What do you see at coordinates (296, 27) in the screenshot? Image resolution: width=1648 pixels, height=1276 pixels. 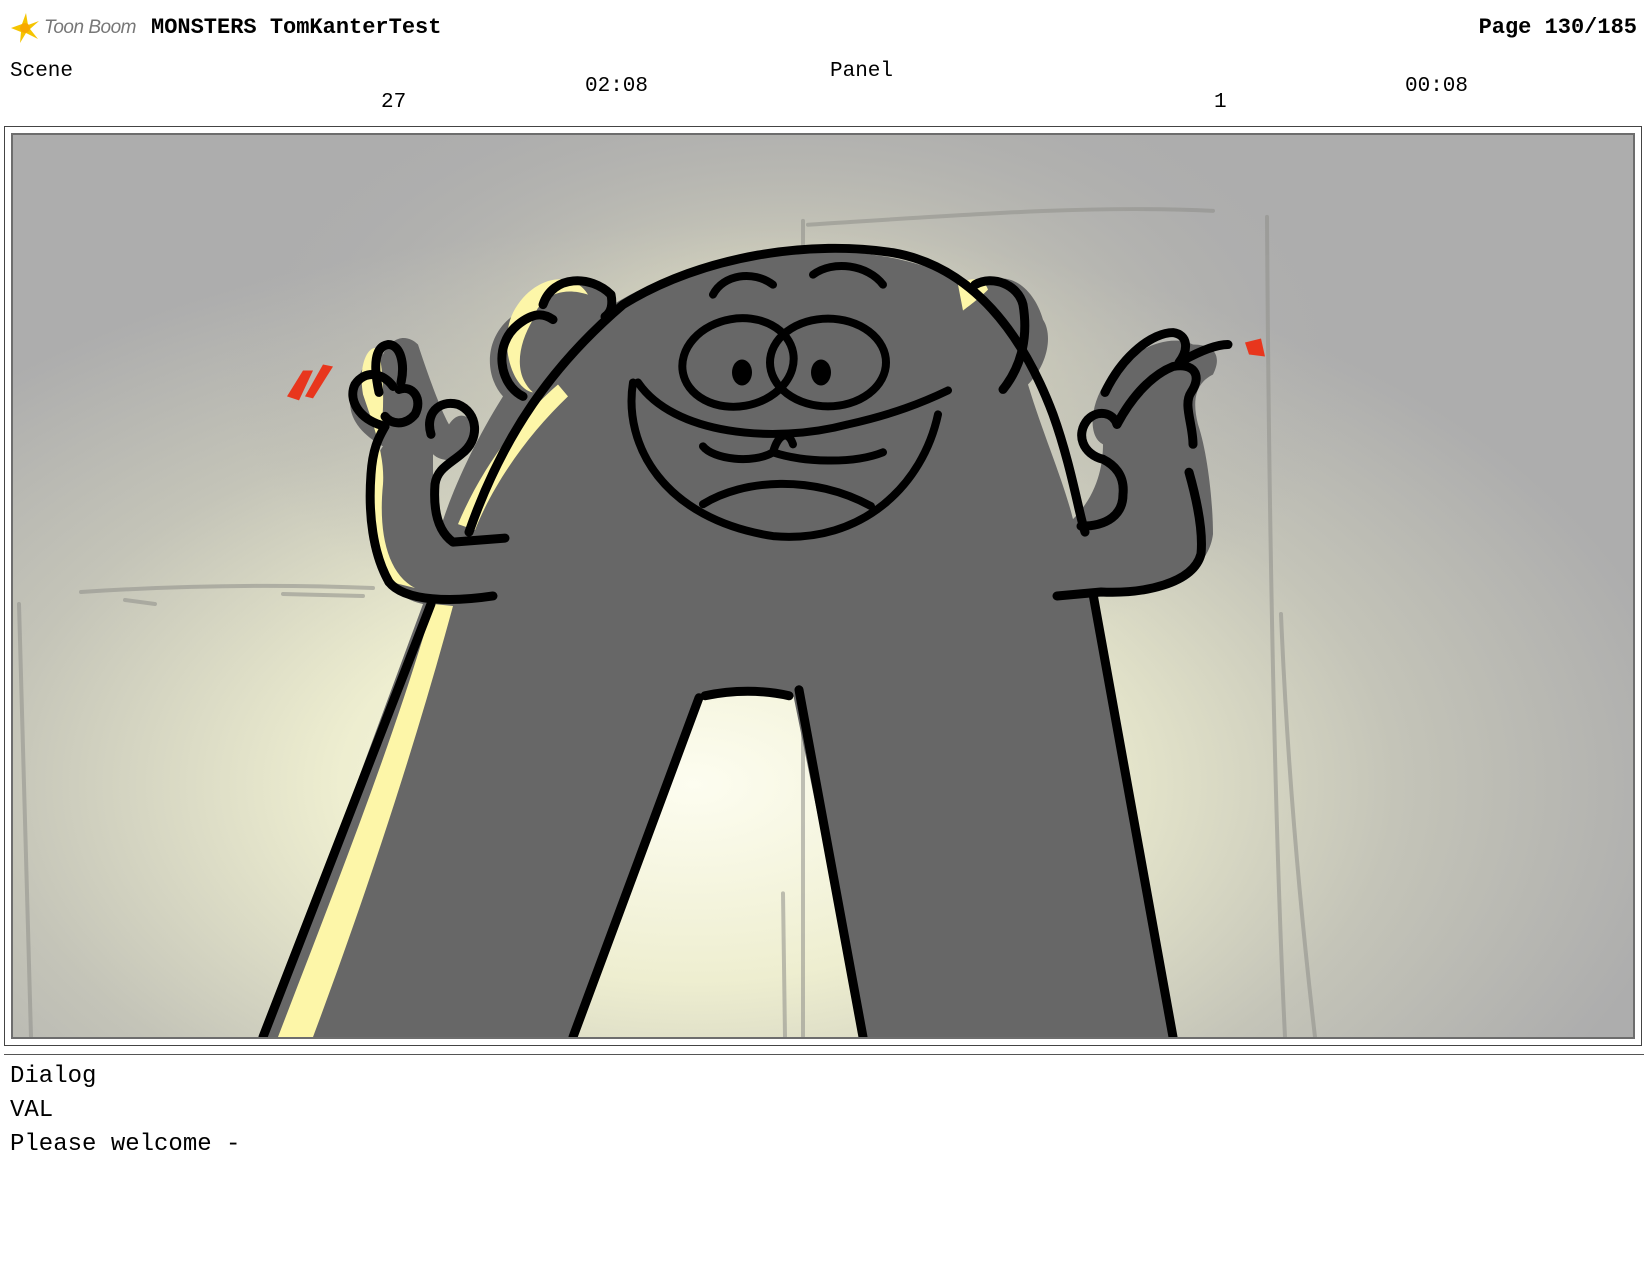 I see `project-title: MONSTERS TomKanterTest` at bounding box center [296, 27].